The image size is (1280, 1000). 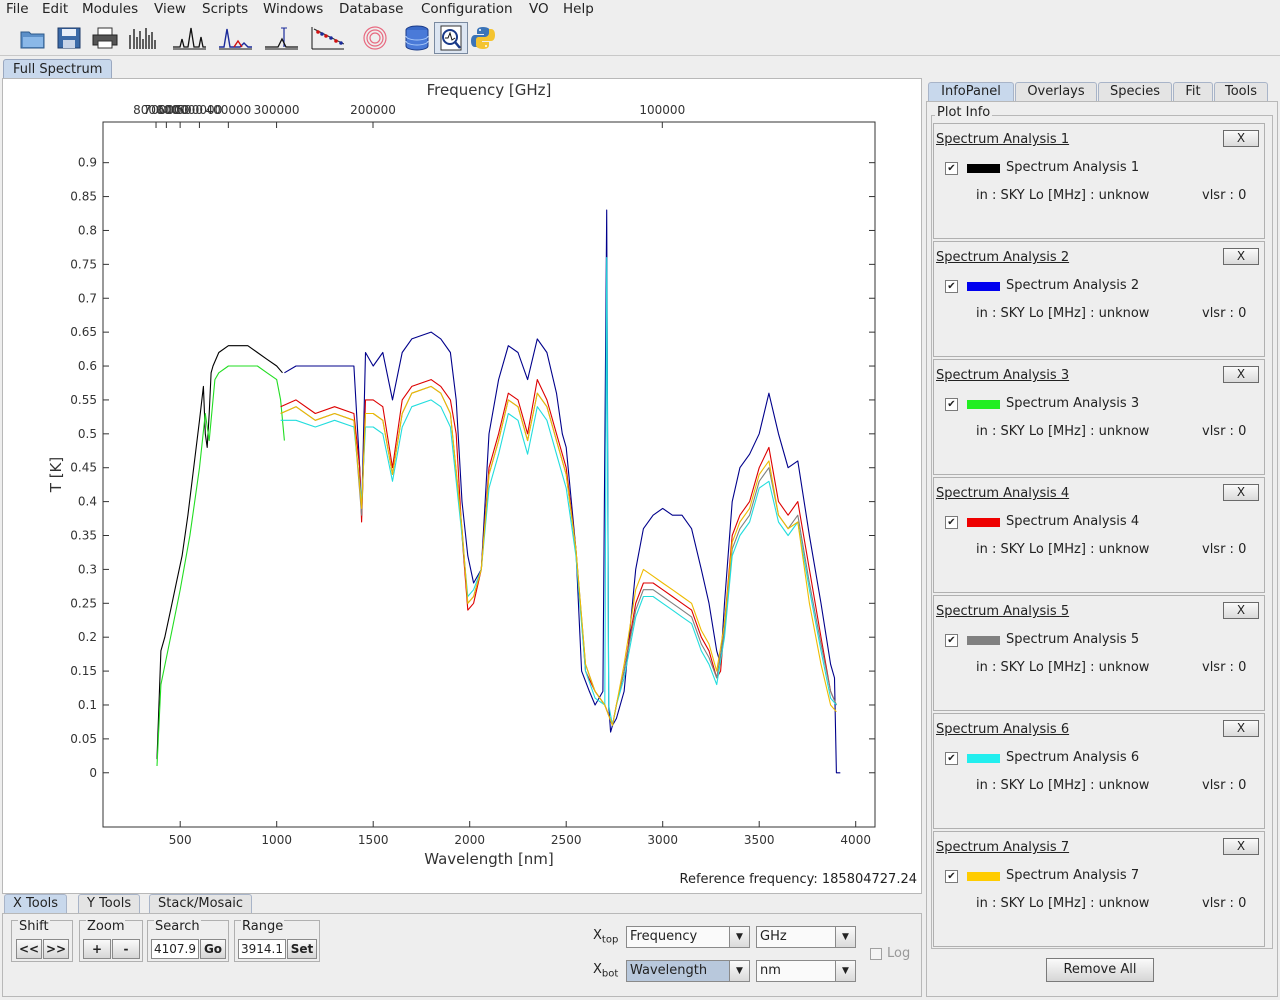 I want to click on spectrum-card-title: Spectrum Analysis 6, so click(x=1002, y=729).